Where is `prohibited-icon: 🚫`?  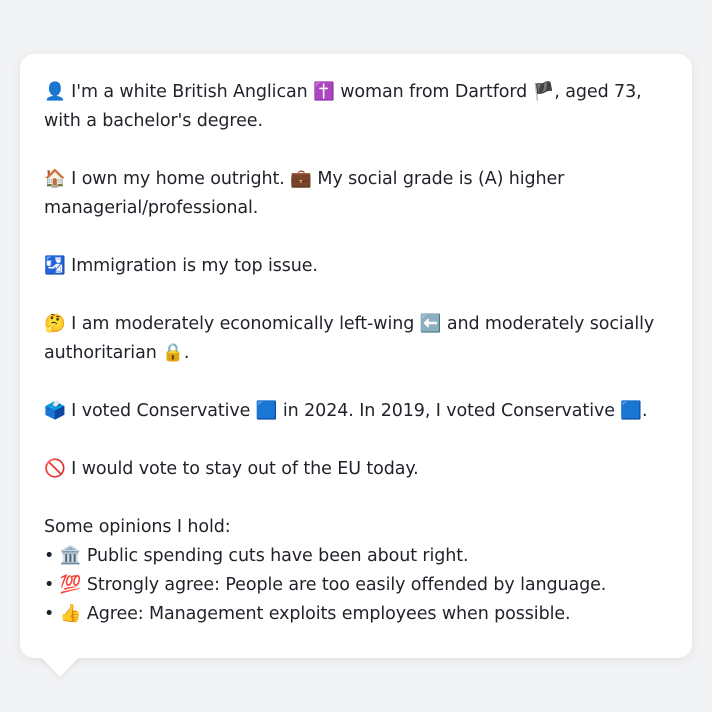 prohibited-icon: 🚫 is located at coordinates (55, 469).